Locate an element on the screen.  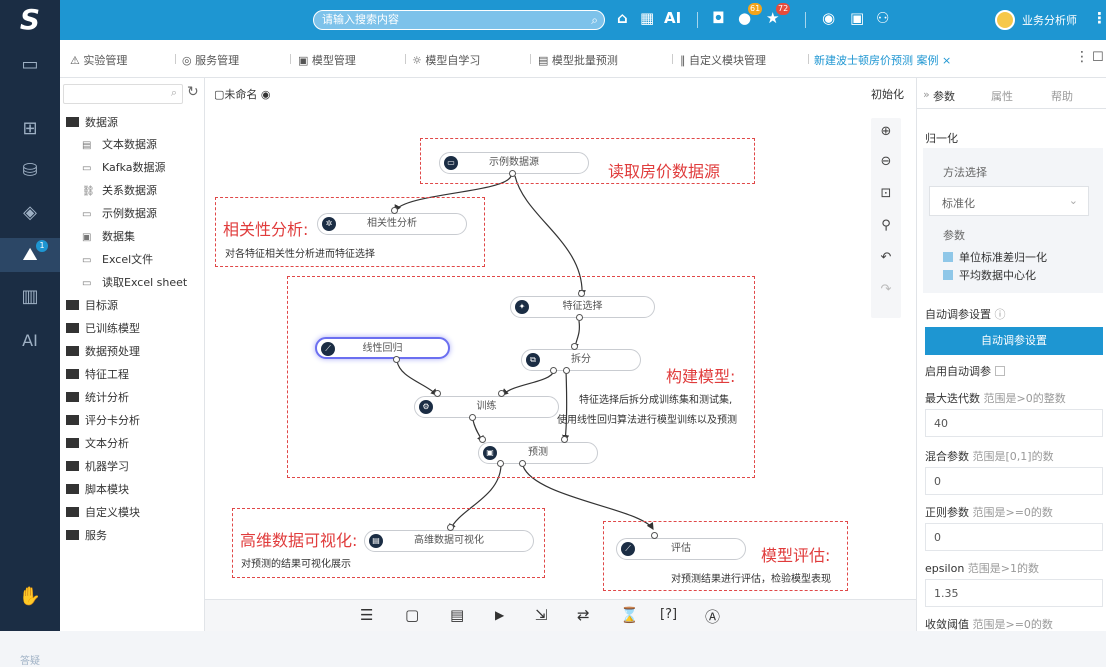
app-logo: S is located at coordinates (30, 20).